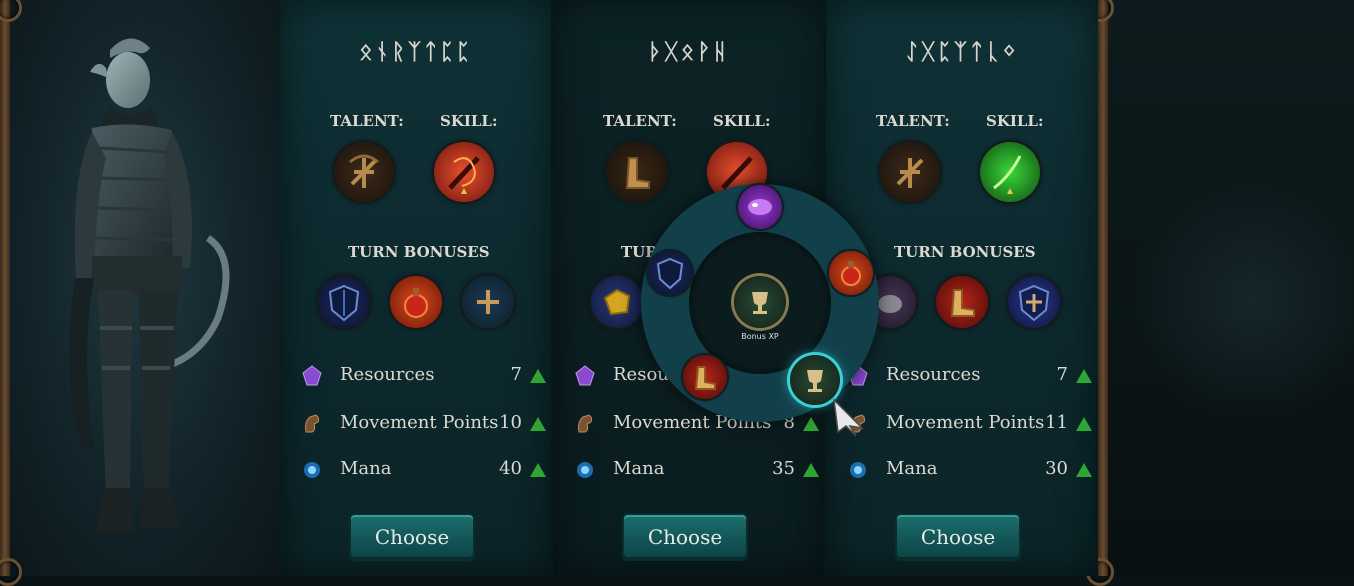 The image size is (1354, 586). What do you see at coordinates (488, 302) in the screenshot?
I see `blue-cross-icon` at bounding box center [488, 302].